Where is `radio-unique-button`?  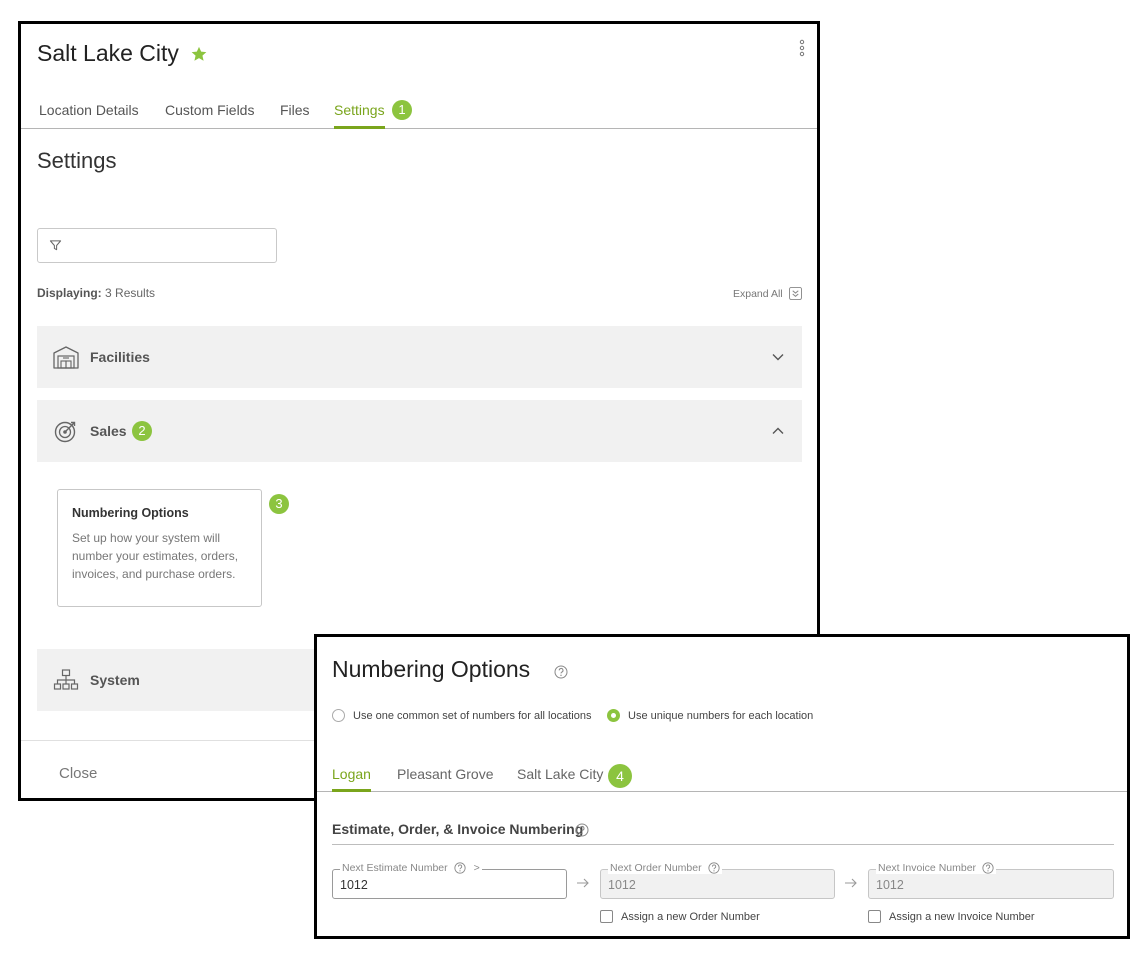
radio-unique-button is located at coordinates (613, 715).